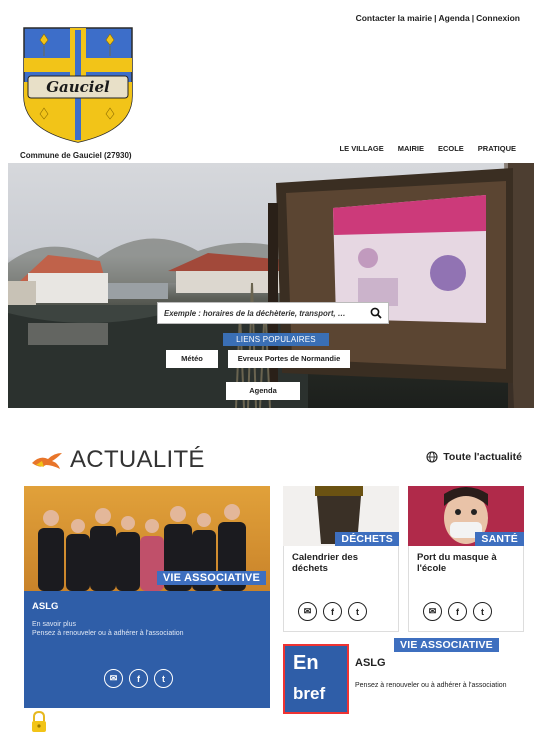 This screenshot has height=738, width=534. Describe the element at coordinates (147, 606) in the screenshot. I see `news-card-title: ASLG` at that location.